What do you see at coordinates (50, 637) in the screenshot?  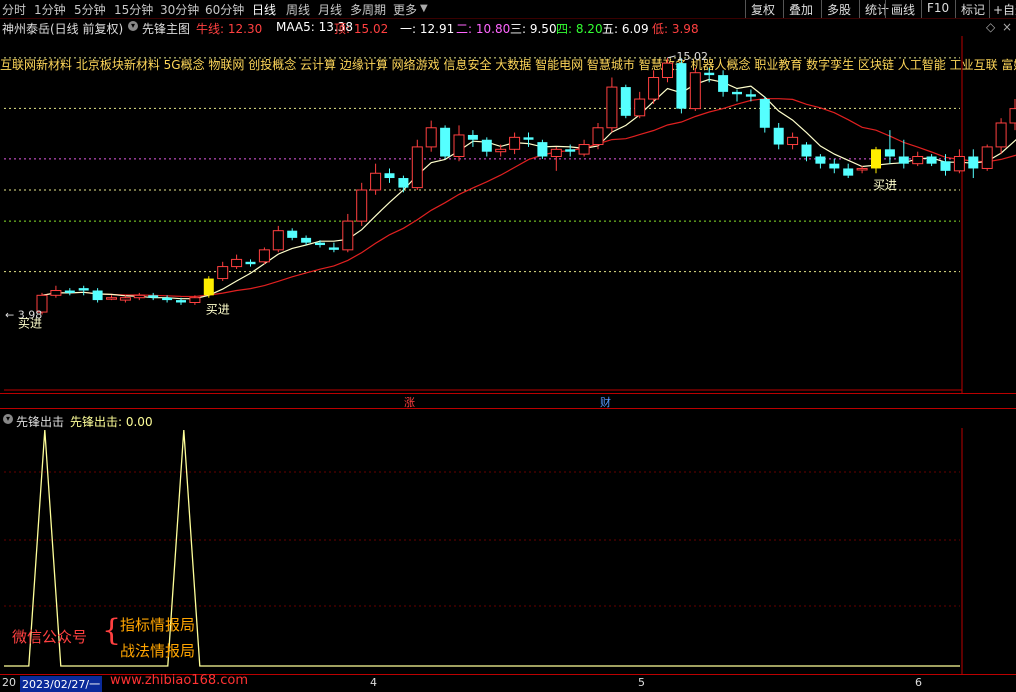 I see `watermark-wechat: 微信公众号` at bounding box center [50, 637].